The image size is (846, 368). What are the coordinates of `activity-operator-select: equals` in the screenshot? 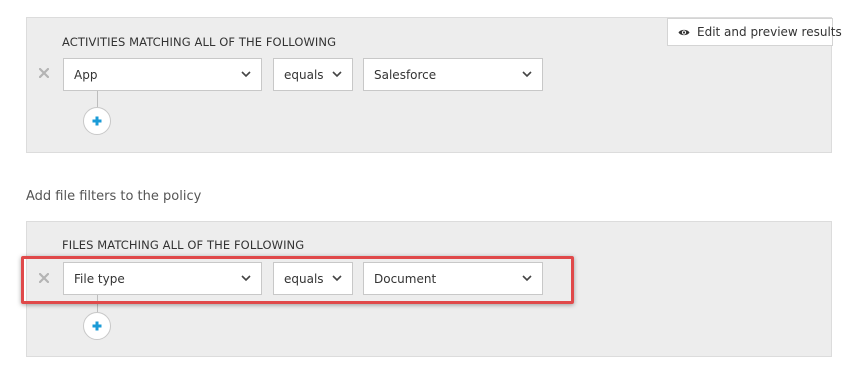 It's located at (313, 74).